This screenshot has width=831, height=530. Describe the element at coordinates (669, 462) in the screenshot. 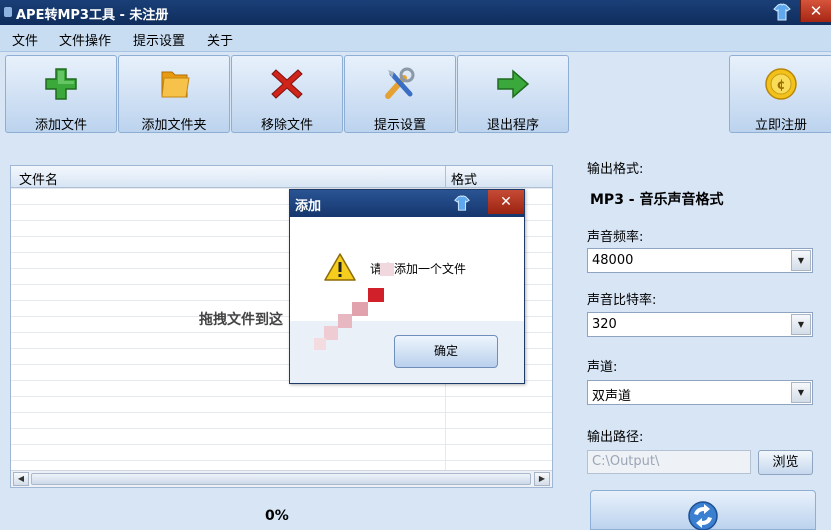

I see `output-path-input: C:\Output\` at that location.